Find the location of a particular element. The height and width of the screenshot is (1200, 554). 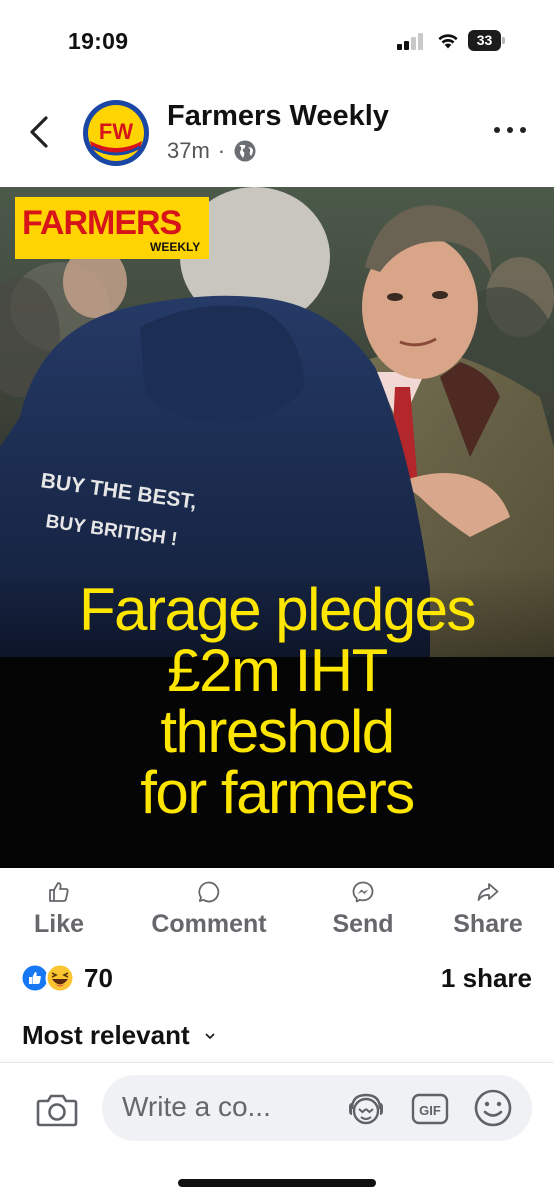

more-options-icon is located at coordinates (511, 131).